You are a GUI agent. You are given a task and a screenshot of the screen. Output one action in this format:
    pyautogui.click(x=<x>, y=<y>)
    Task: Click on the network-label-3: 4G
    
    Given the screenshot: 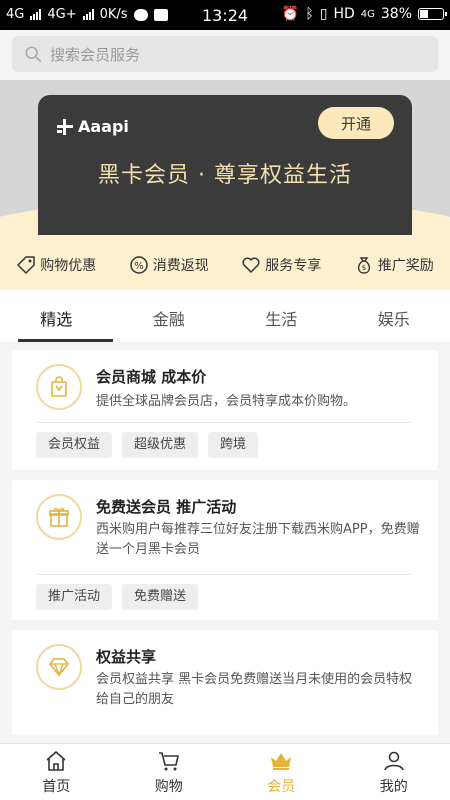 What is the action you would take?
    pyautogui.click(x=367, y=14)
    